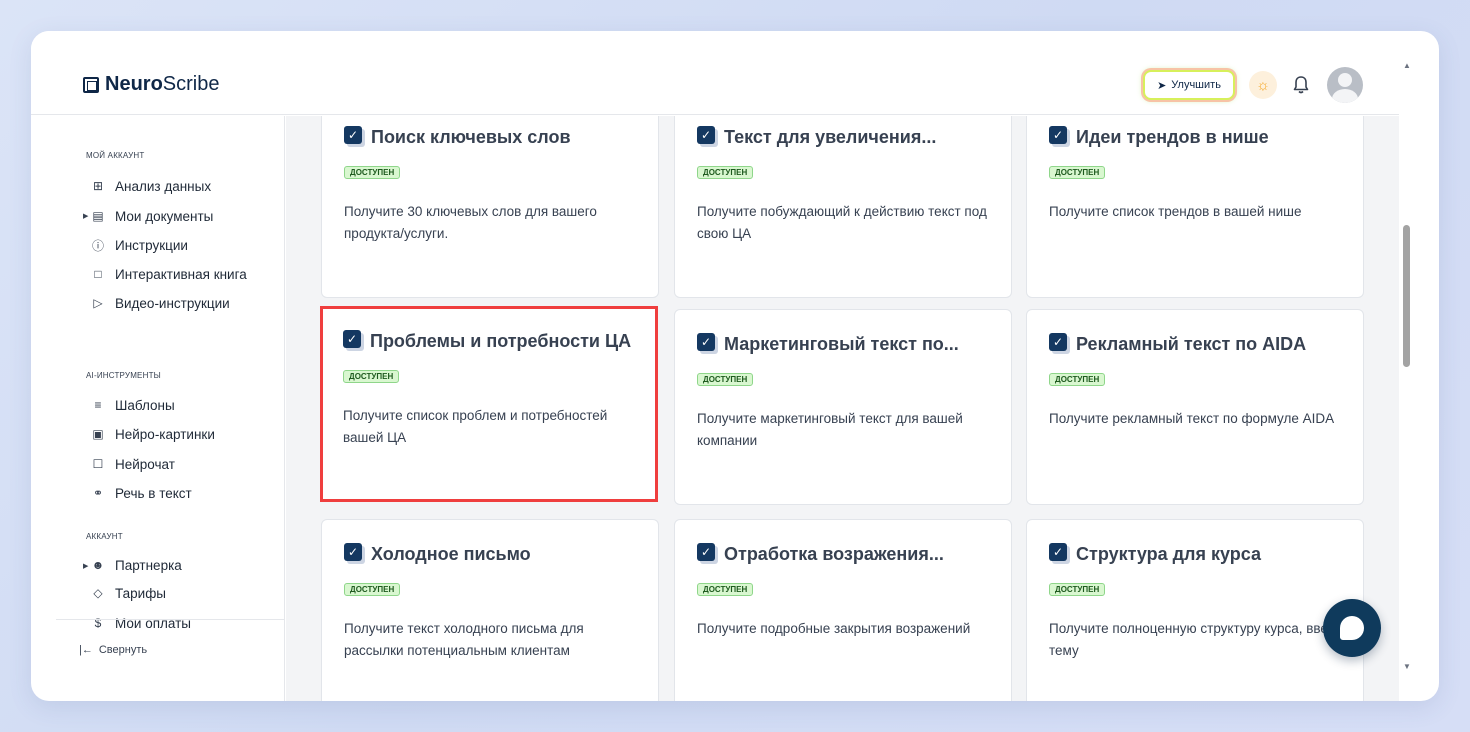 Image resolution: width=1470 pixels, height=732 pixels. I want to click on card-title: Холодное письмо, so click(451, 554).